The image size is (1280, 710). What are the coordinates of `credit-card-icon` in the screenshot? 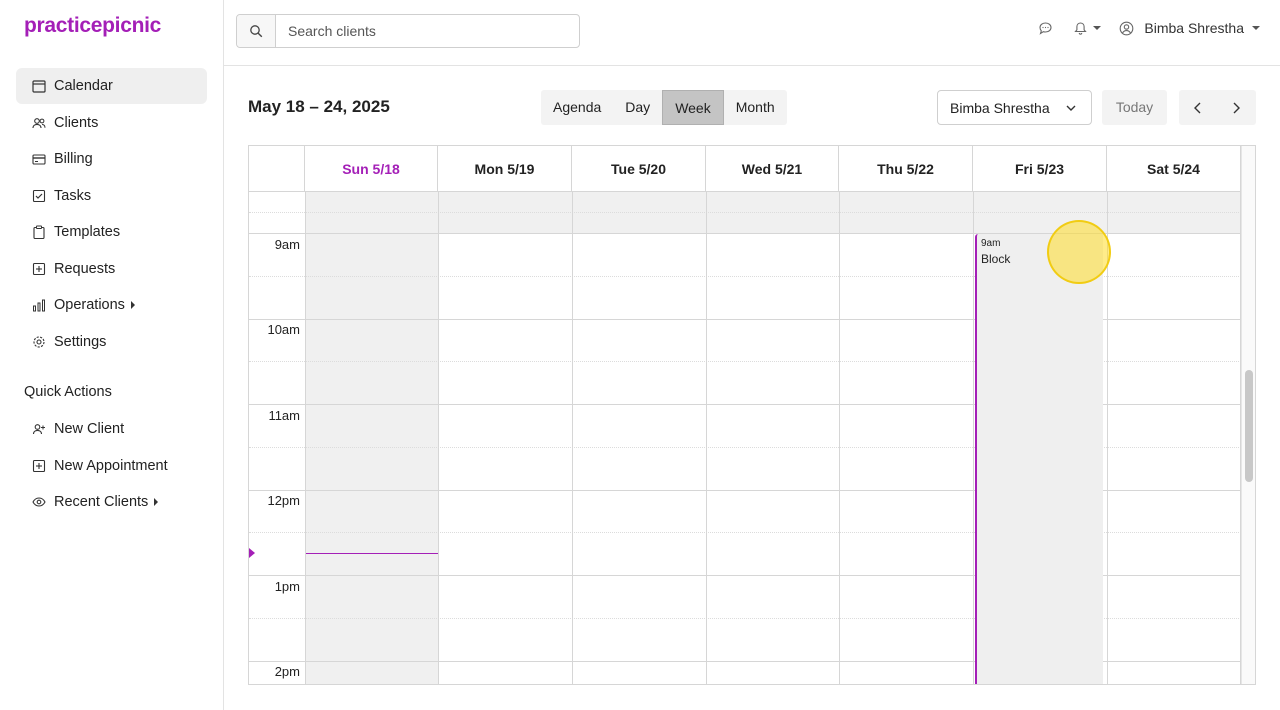 It's located at (39, 159).